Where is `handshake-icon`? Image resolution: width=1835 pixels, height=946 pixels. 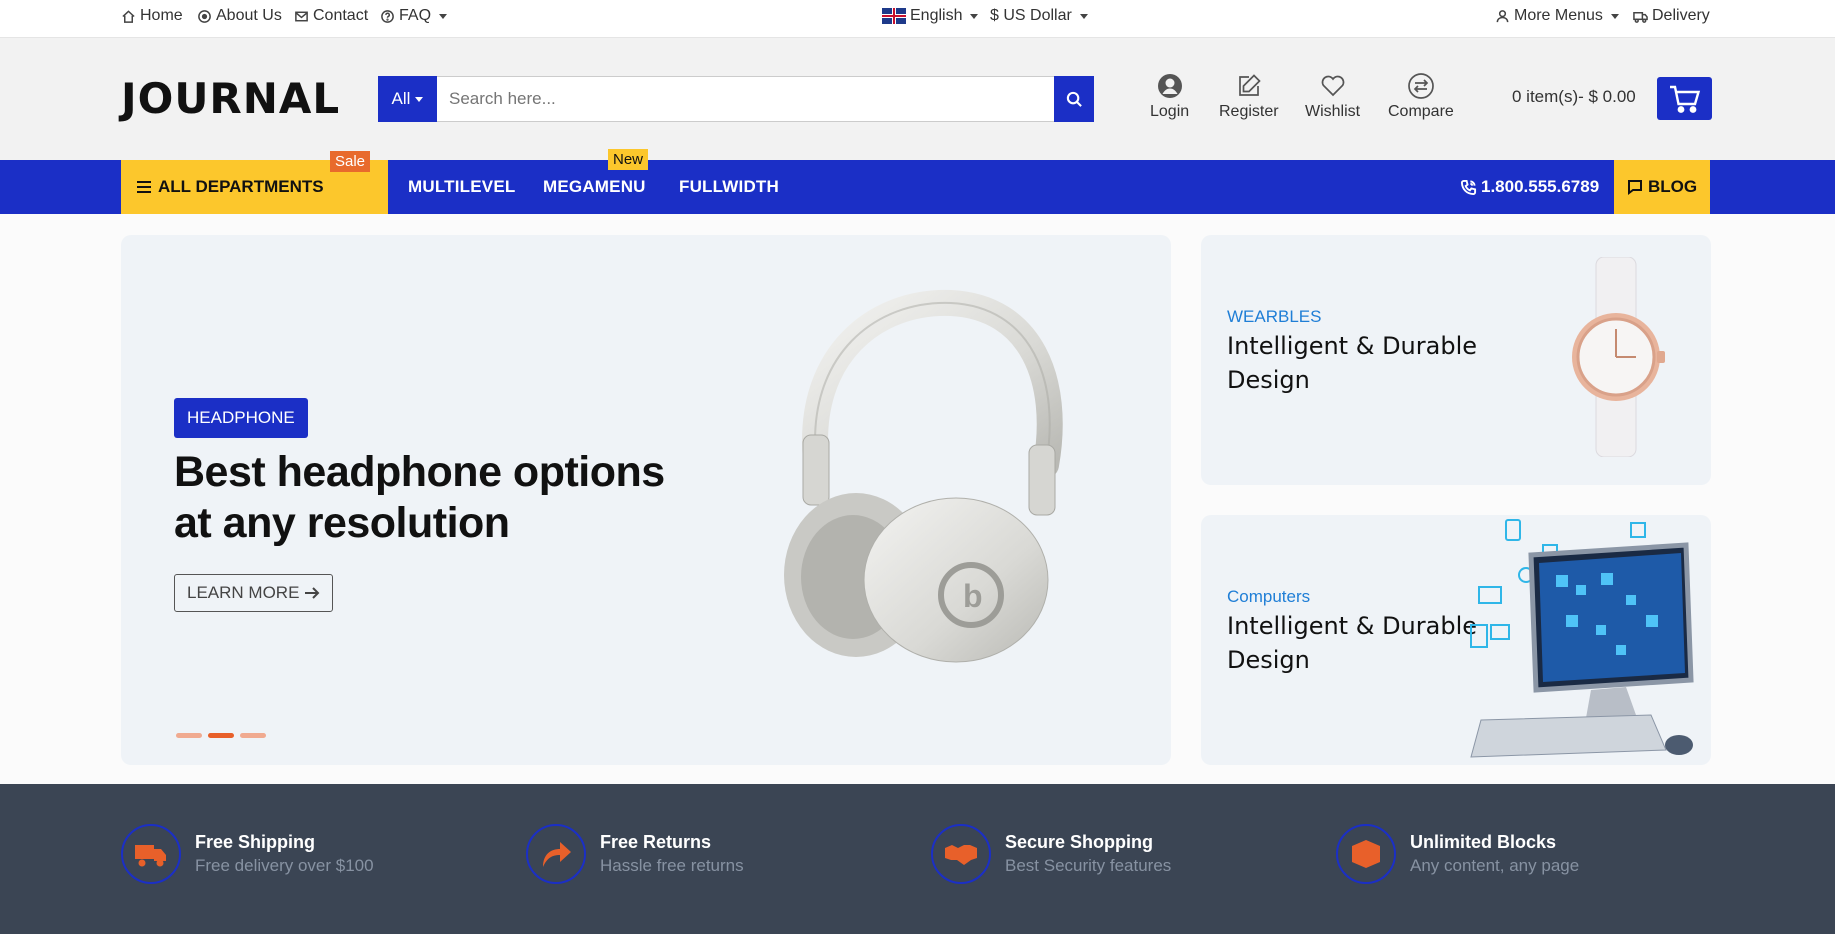 handshake-icon is located at coordinates (961, 855).